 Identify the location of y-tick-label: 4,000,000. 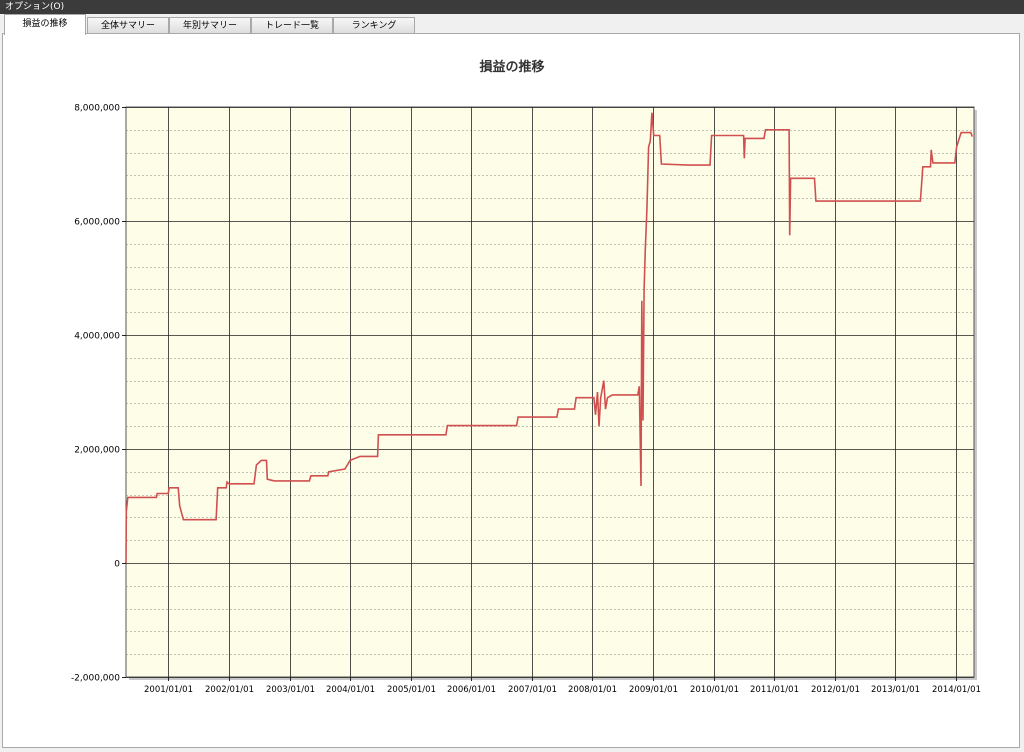
(97, 337).